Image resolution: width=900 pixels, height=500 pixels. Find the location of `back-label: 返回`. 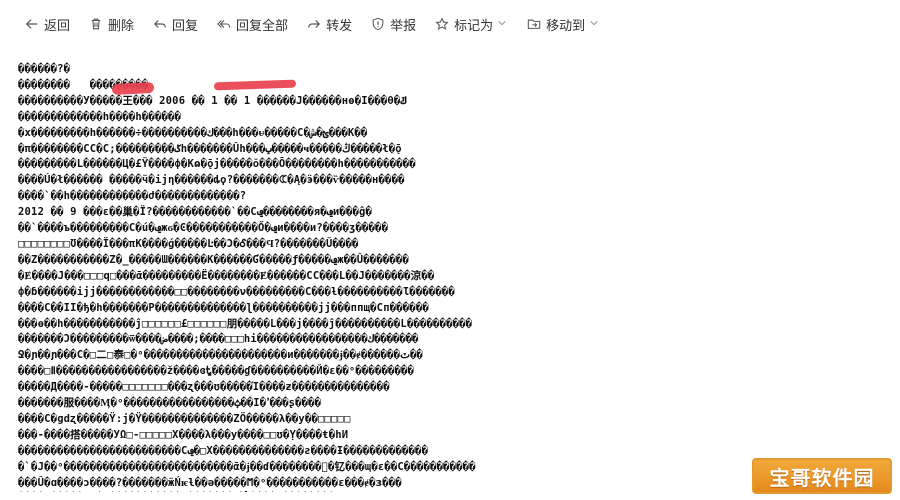

back-label: 返回 is located at coordinates (57, 26).